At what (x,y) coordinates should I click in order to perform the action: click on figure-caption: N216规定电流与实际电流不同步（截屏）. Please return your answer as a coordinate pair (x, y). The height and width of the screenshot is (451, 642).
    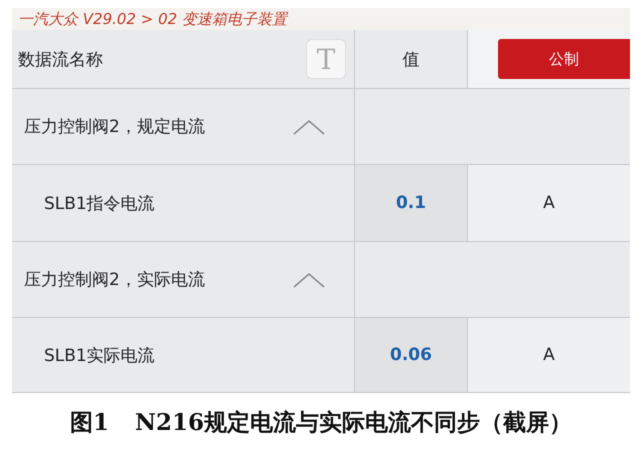
    Looking at the image, I should click on (353, 423).